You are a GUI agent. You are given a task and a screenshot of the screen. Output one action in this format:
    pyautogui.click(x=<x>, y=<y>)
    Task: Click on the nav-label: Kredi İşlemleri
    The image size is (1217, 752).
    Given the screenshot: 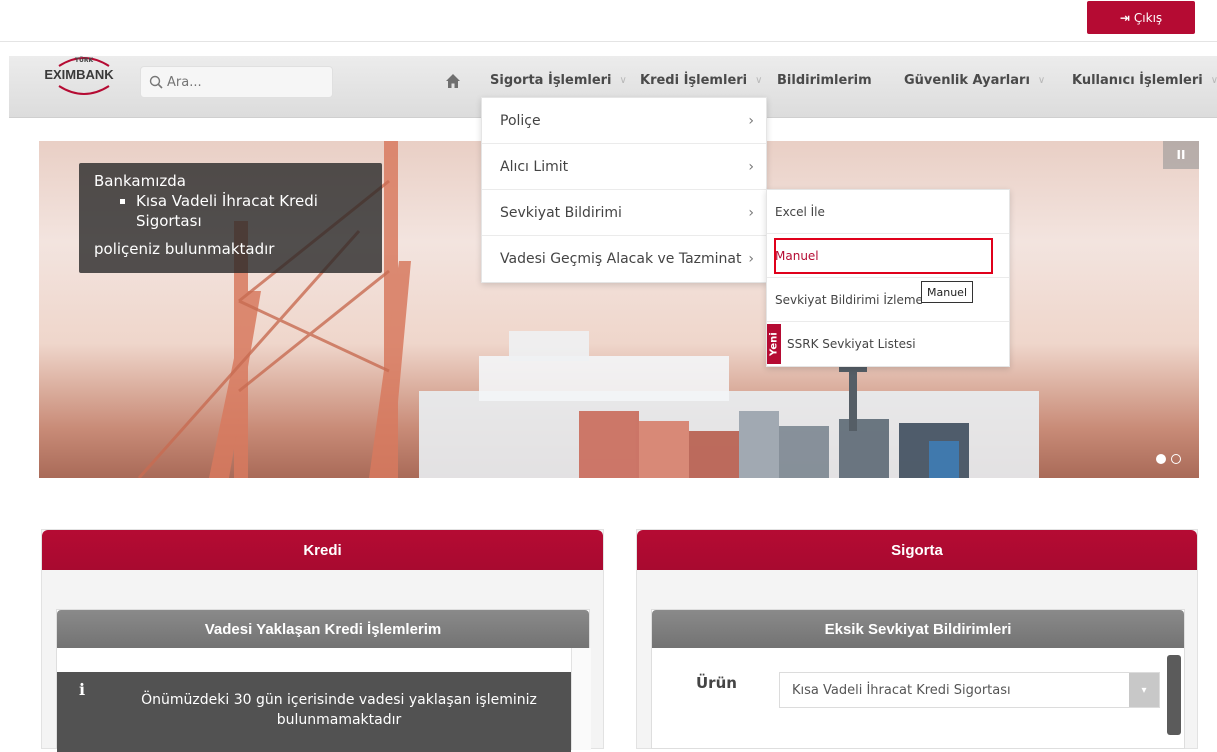 What is the action you would take?
    pyautogui.click(x=694, y=80)
    